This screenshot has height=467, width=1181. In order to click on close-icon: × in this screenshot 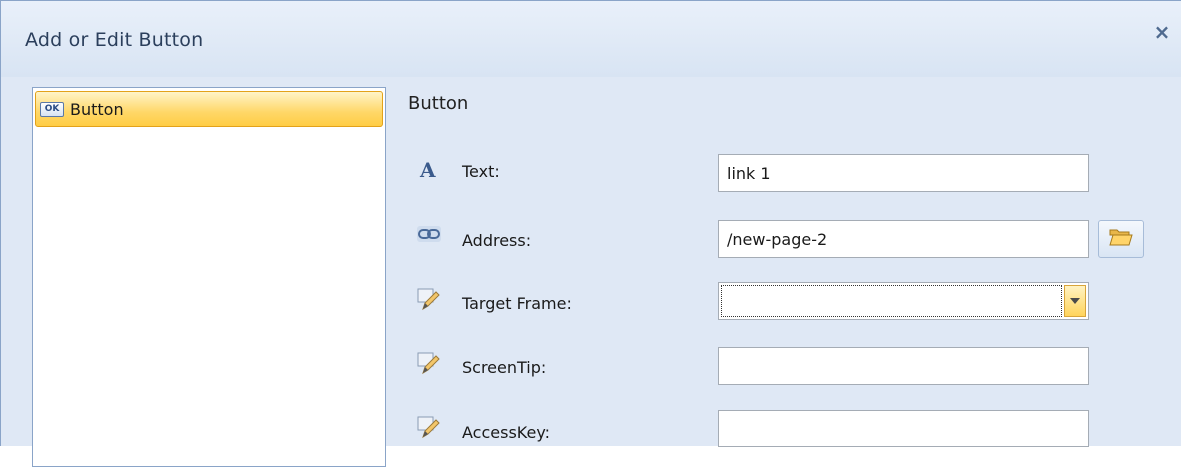, I will do `click(1162, 32)`.